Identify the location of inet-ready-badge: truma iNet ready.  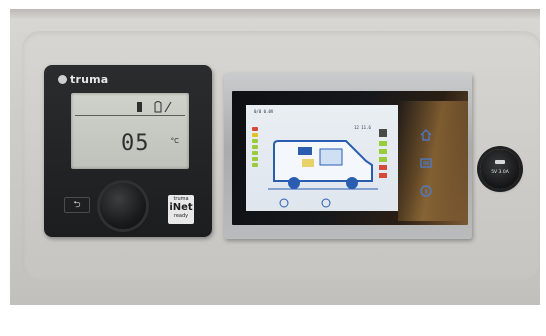
(181, 209).